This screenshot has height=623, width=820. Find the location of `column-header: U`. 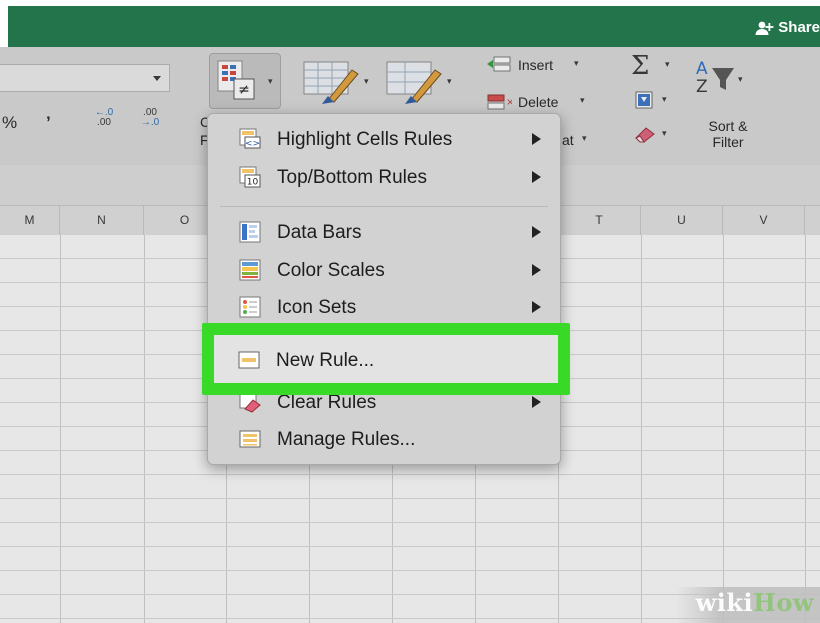

column-header: U is located at coordinates (682, 220).